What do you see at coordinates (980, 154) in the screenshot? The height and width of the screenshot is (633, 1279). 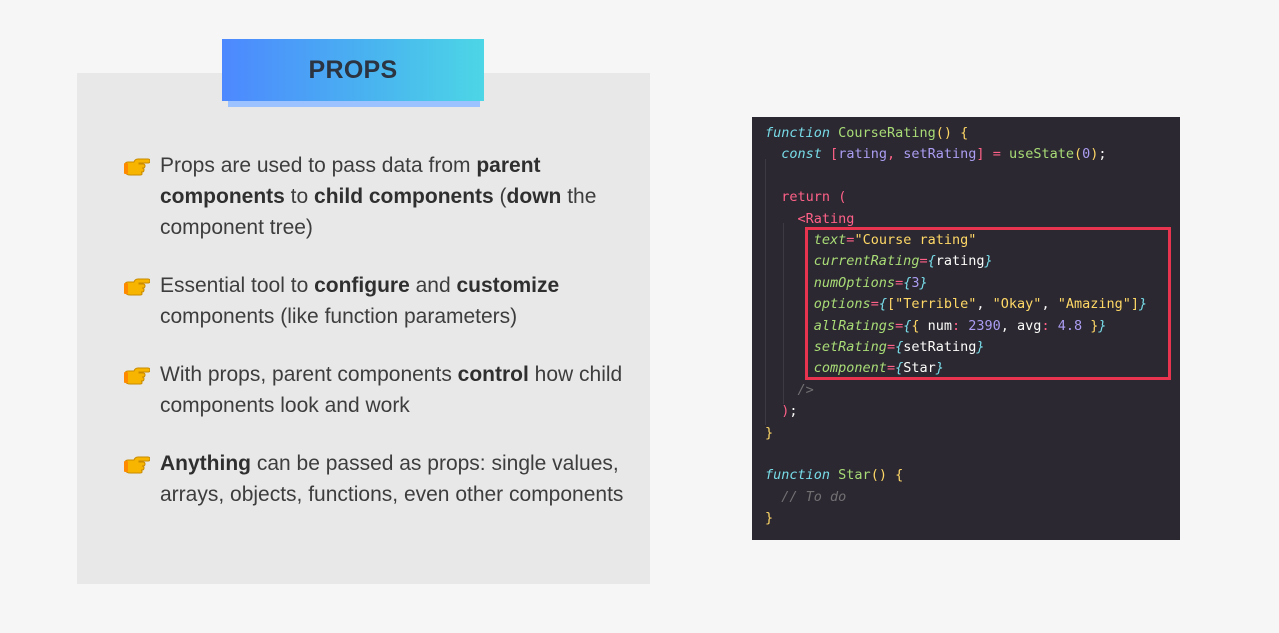 I see `code-token: ]` at bounding box center [980, 154].